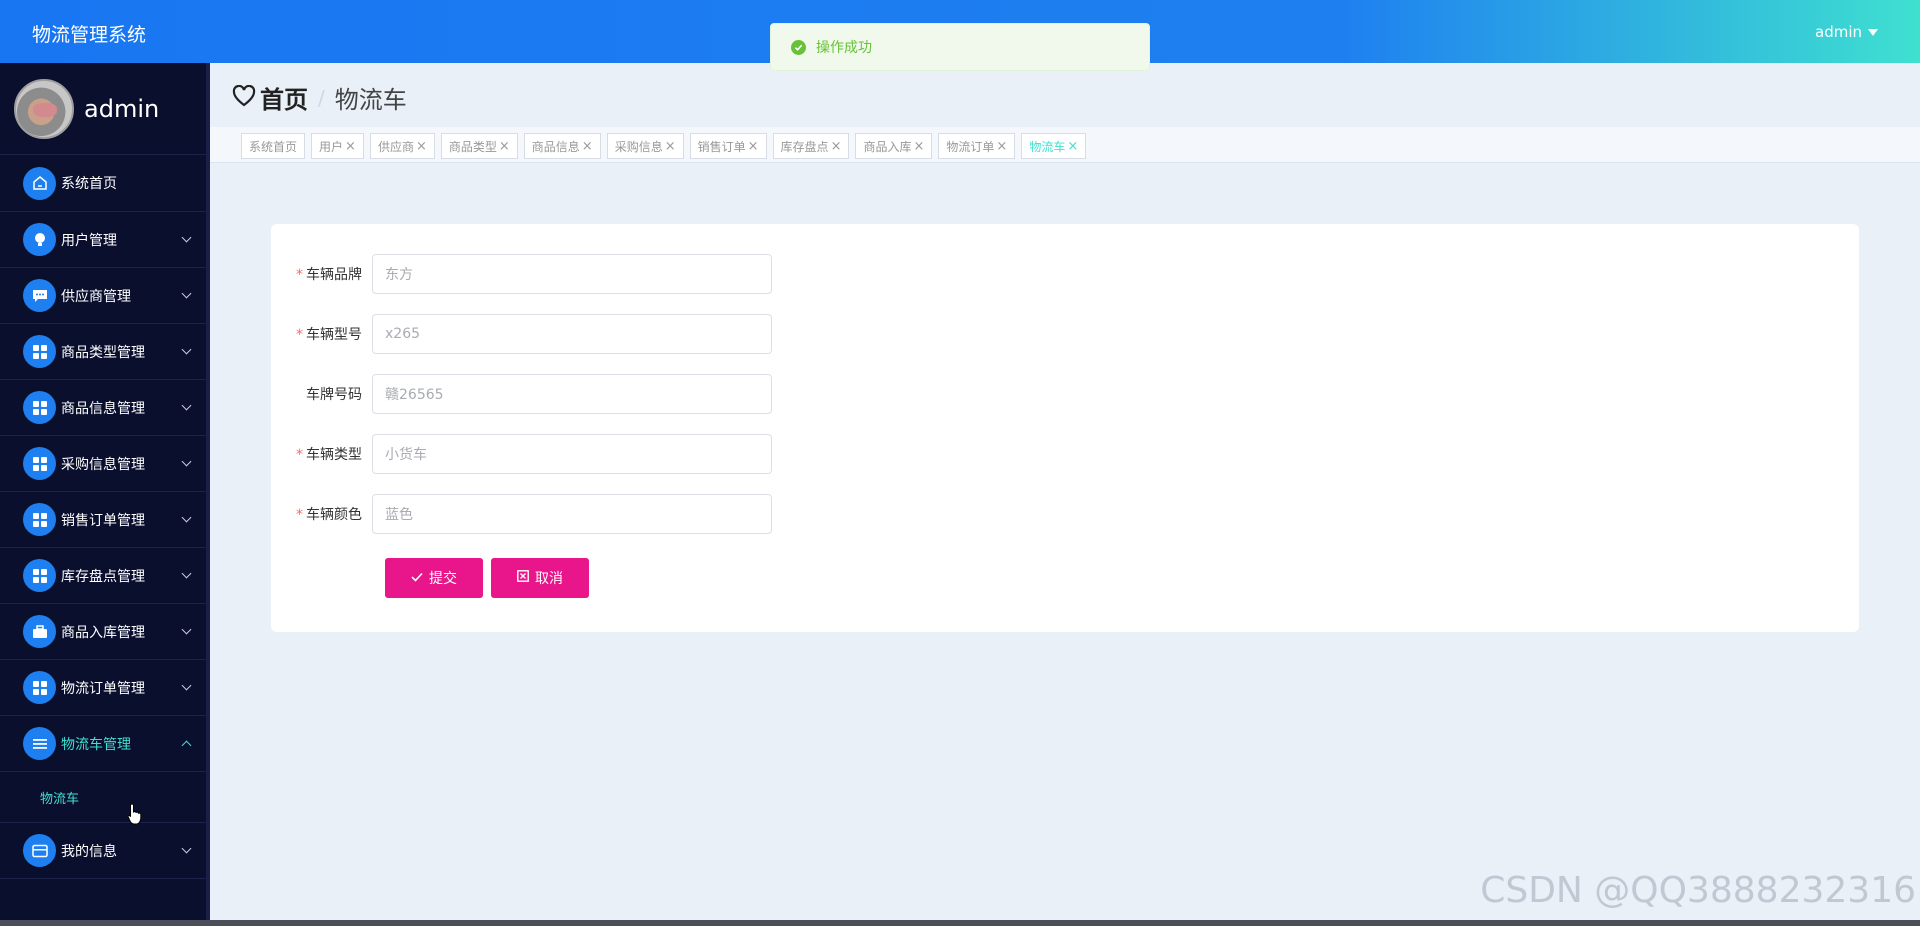 The width and height of the screenshot is (1920, 926). Describe the element at coordinates (105, 296) in the screenshot. I see `sidebar-item-suppliers: 供应商管理` at that location.